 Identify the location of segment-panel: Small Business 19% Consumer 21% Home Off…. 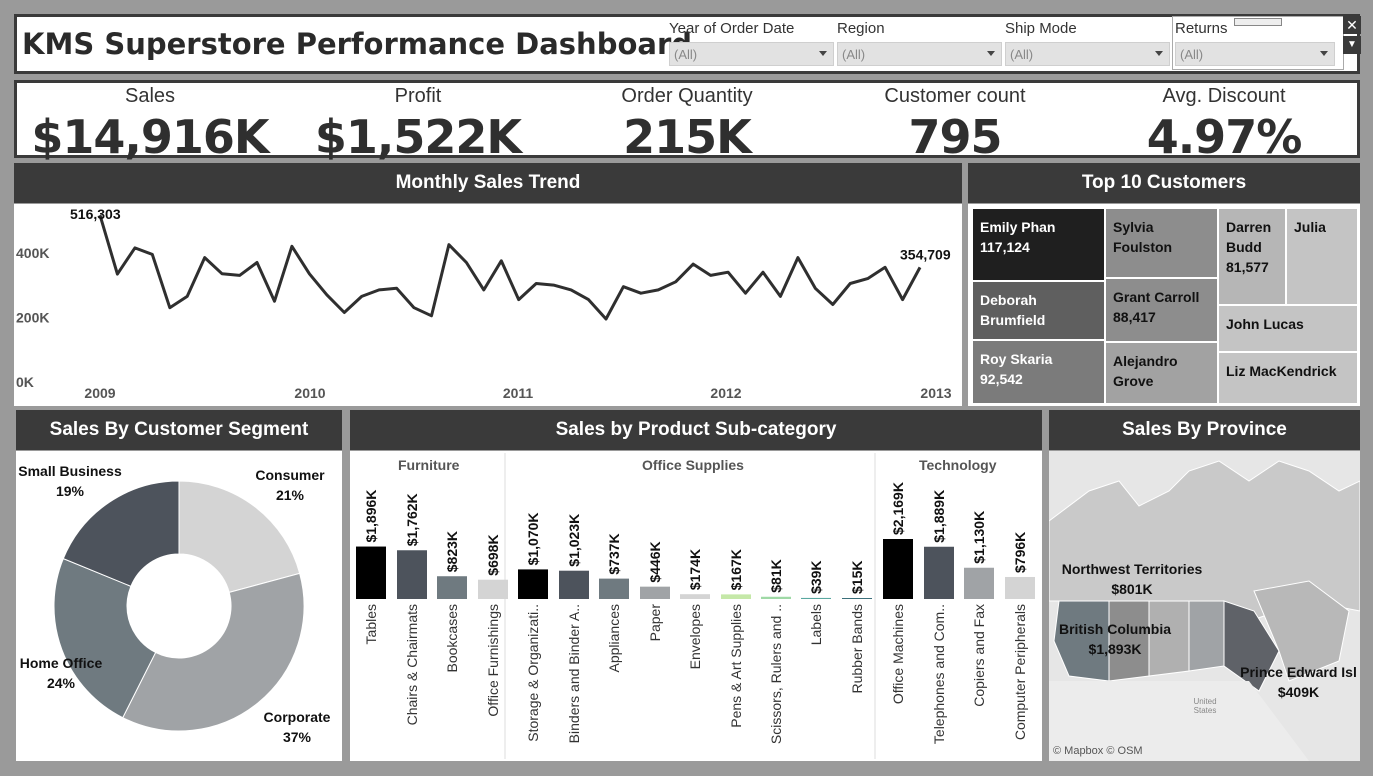
(179, 606).